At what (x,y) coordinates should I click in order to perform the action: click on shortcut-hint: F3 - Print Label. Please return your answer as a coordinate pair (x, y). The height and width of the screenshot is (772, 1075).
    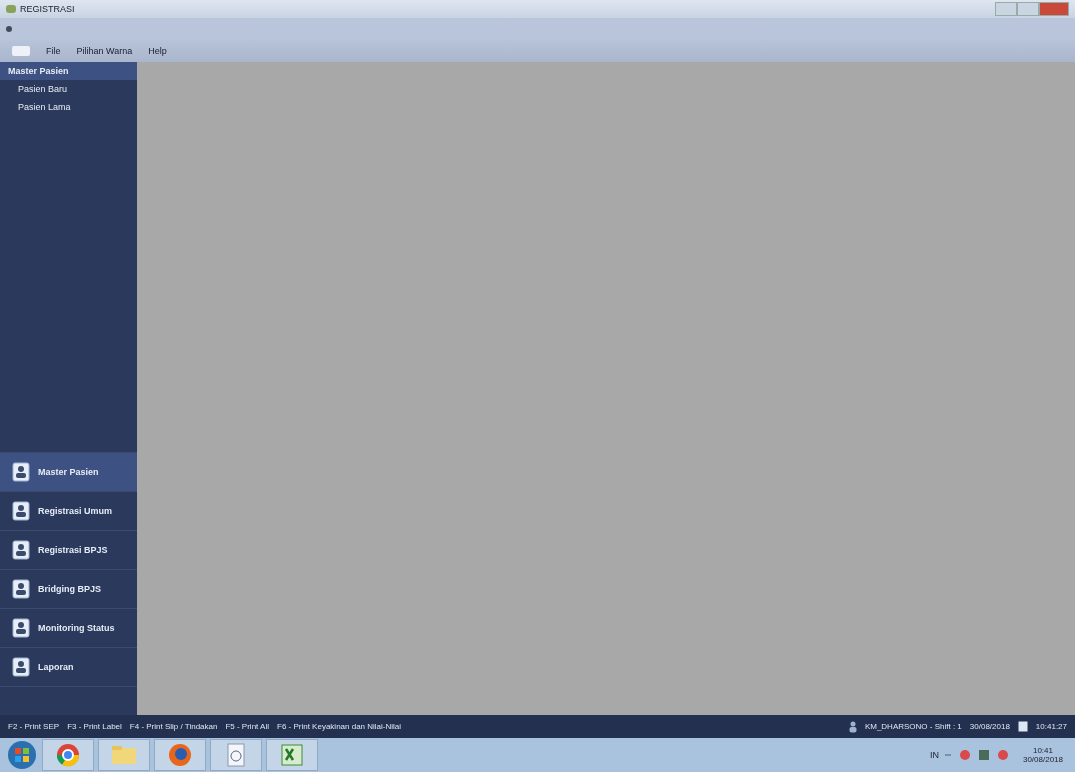
    Looking at the image, I should click on (94, 726).